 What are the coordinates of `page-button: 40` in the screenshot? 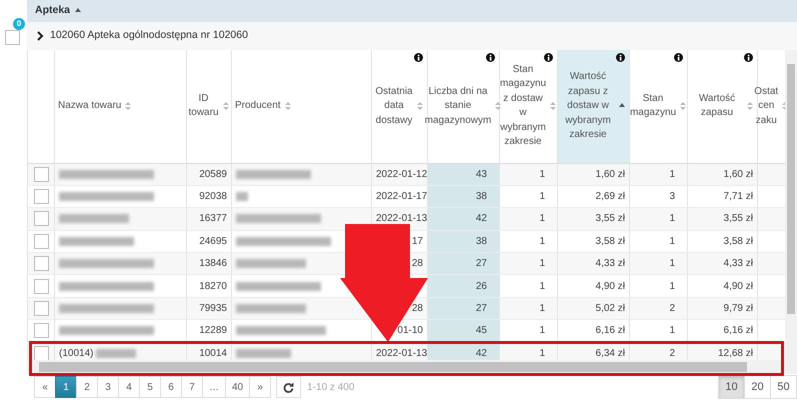 It's located at (237, 387).